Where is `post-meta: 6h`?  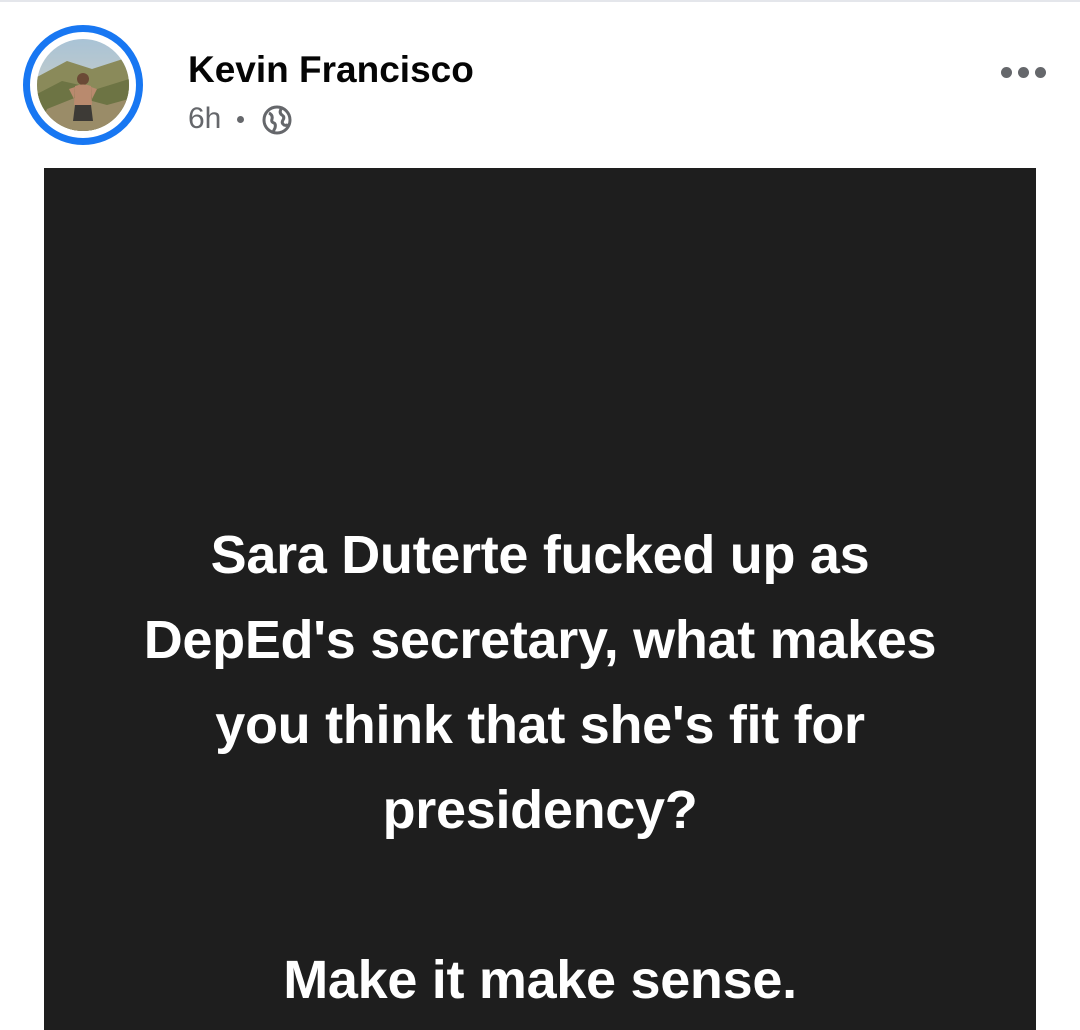
post-meta: 6h is located at coordinates (240, 119).